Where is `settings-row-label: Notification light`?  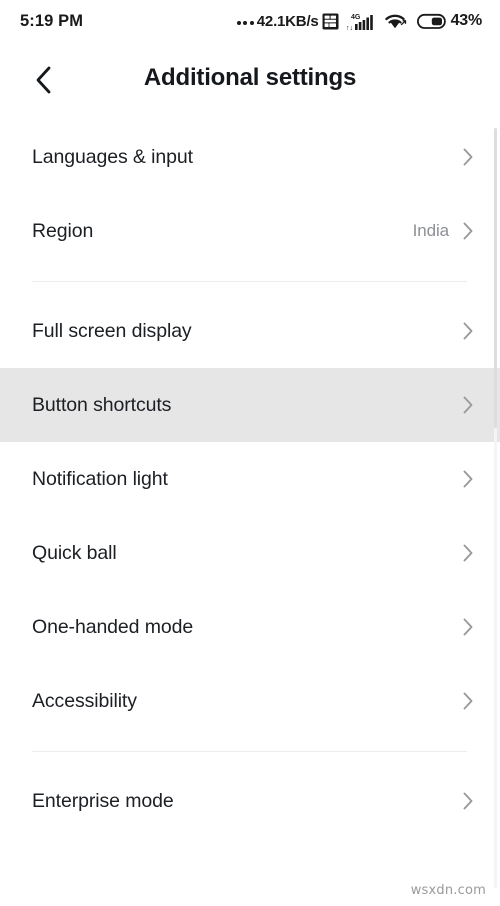
settings-row-label: Notification light is located at coordinates (100, 478).